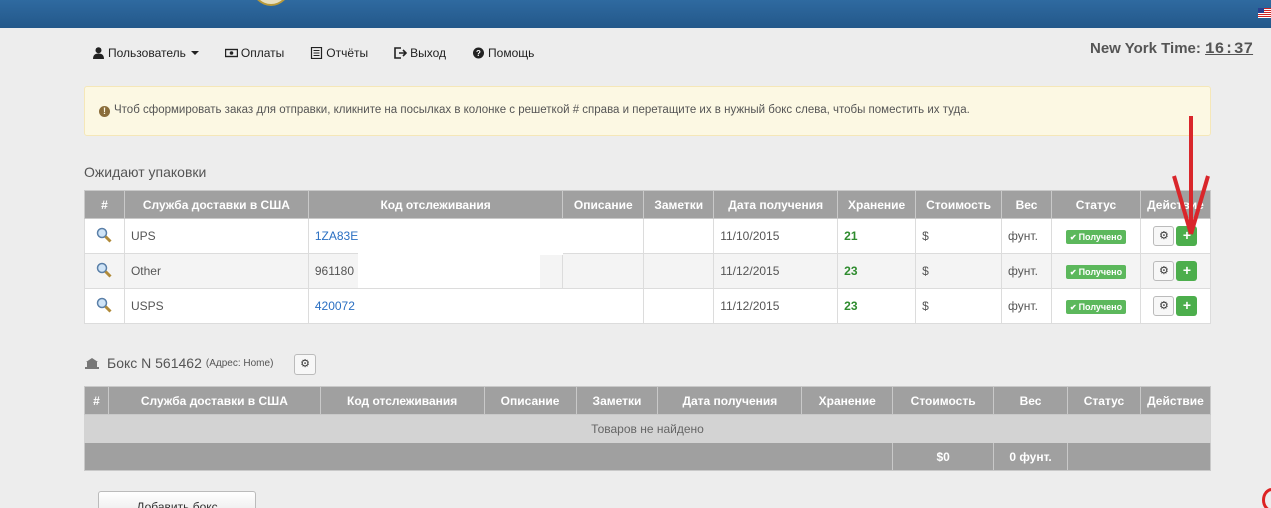 This screenshot has height=508, width=1271. I want to click on total-cost: $0, so click(943, 456).